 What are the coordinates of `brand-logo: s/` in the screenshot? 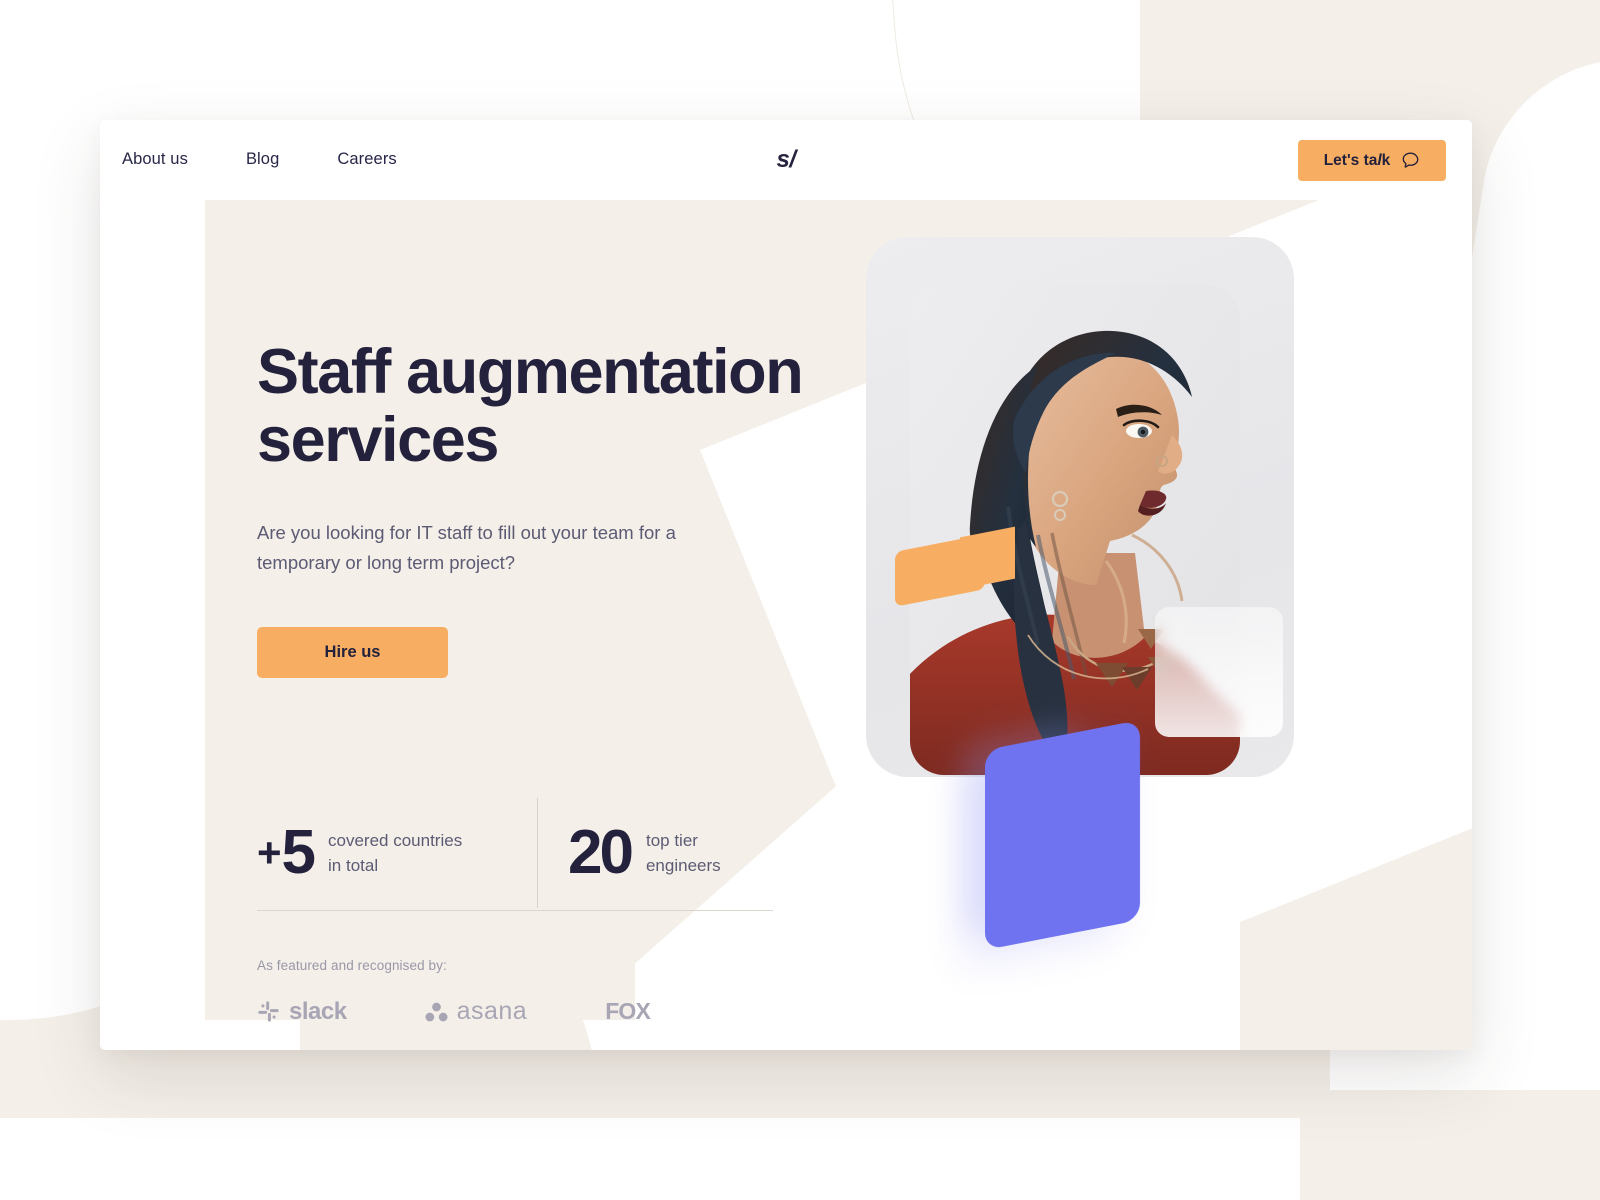 It's located at (786, 160).